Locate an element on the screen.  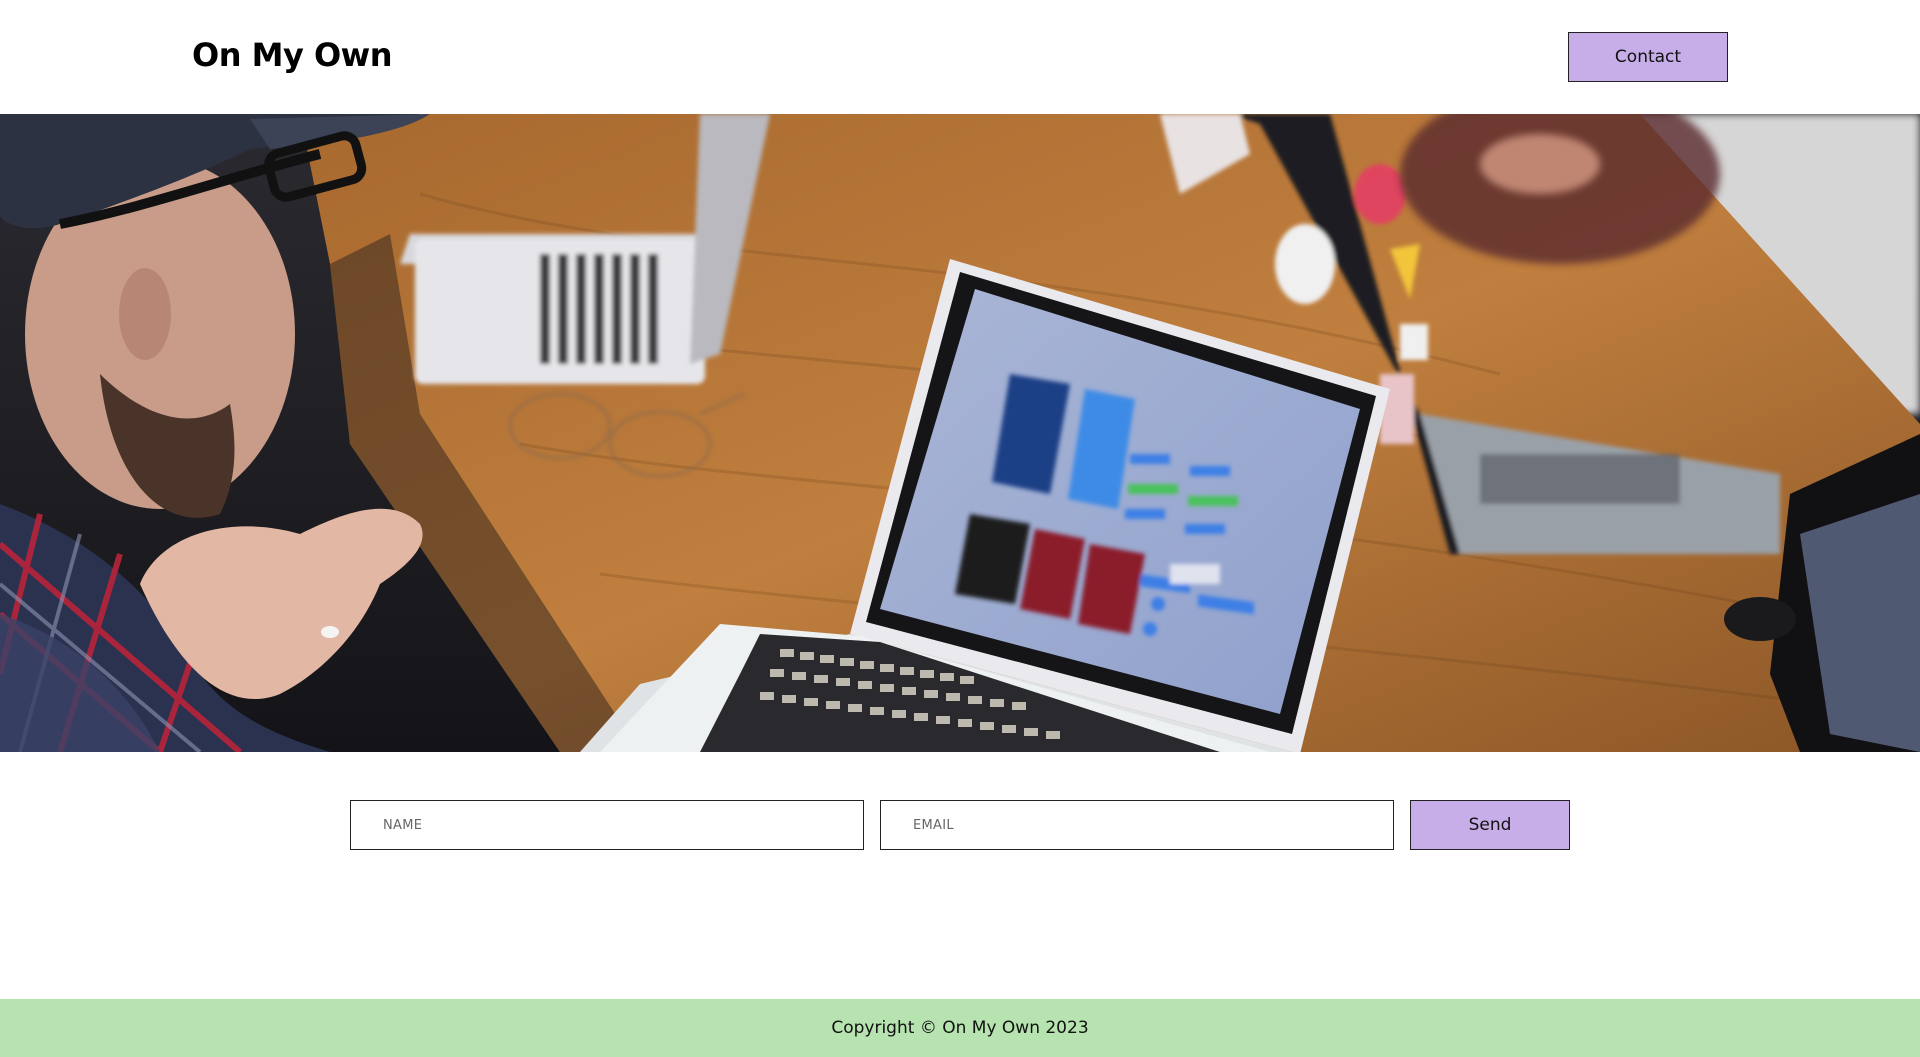
name-input is located at coordinates (607, 825).